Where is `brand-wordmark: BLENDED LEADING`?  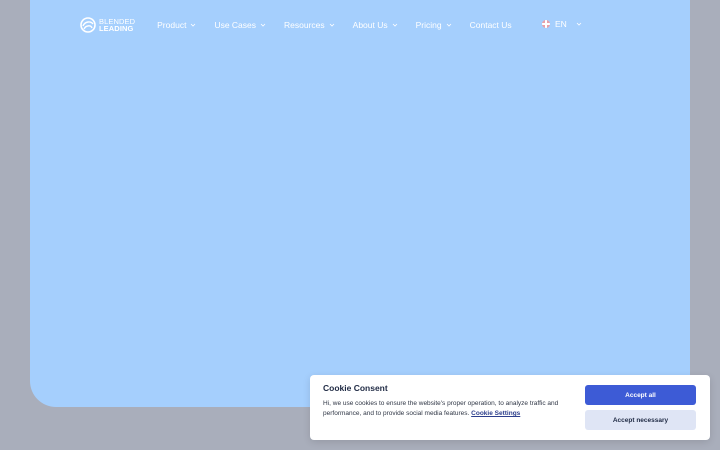
brand-wordmark: BLENDED LEADING is located at coordinates (117, 25).